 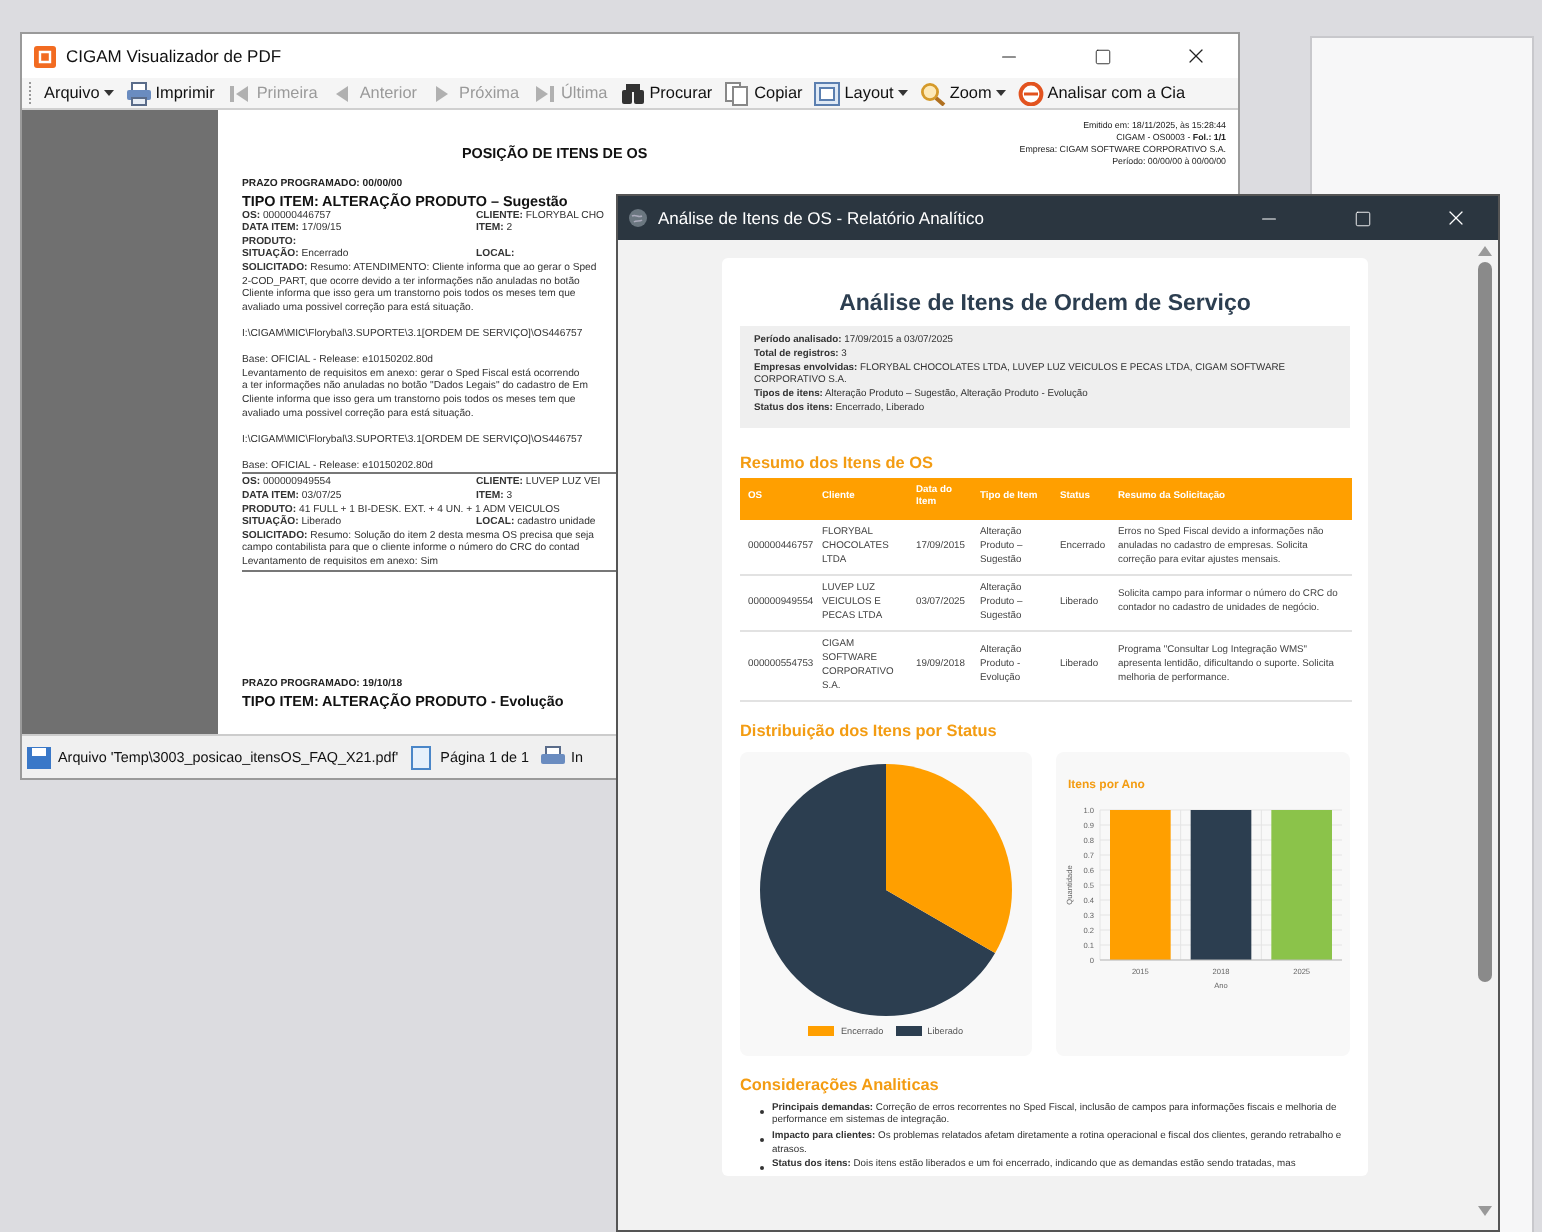 I want to click on magnifier-icon, so click(x=932, y=93).